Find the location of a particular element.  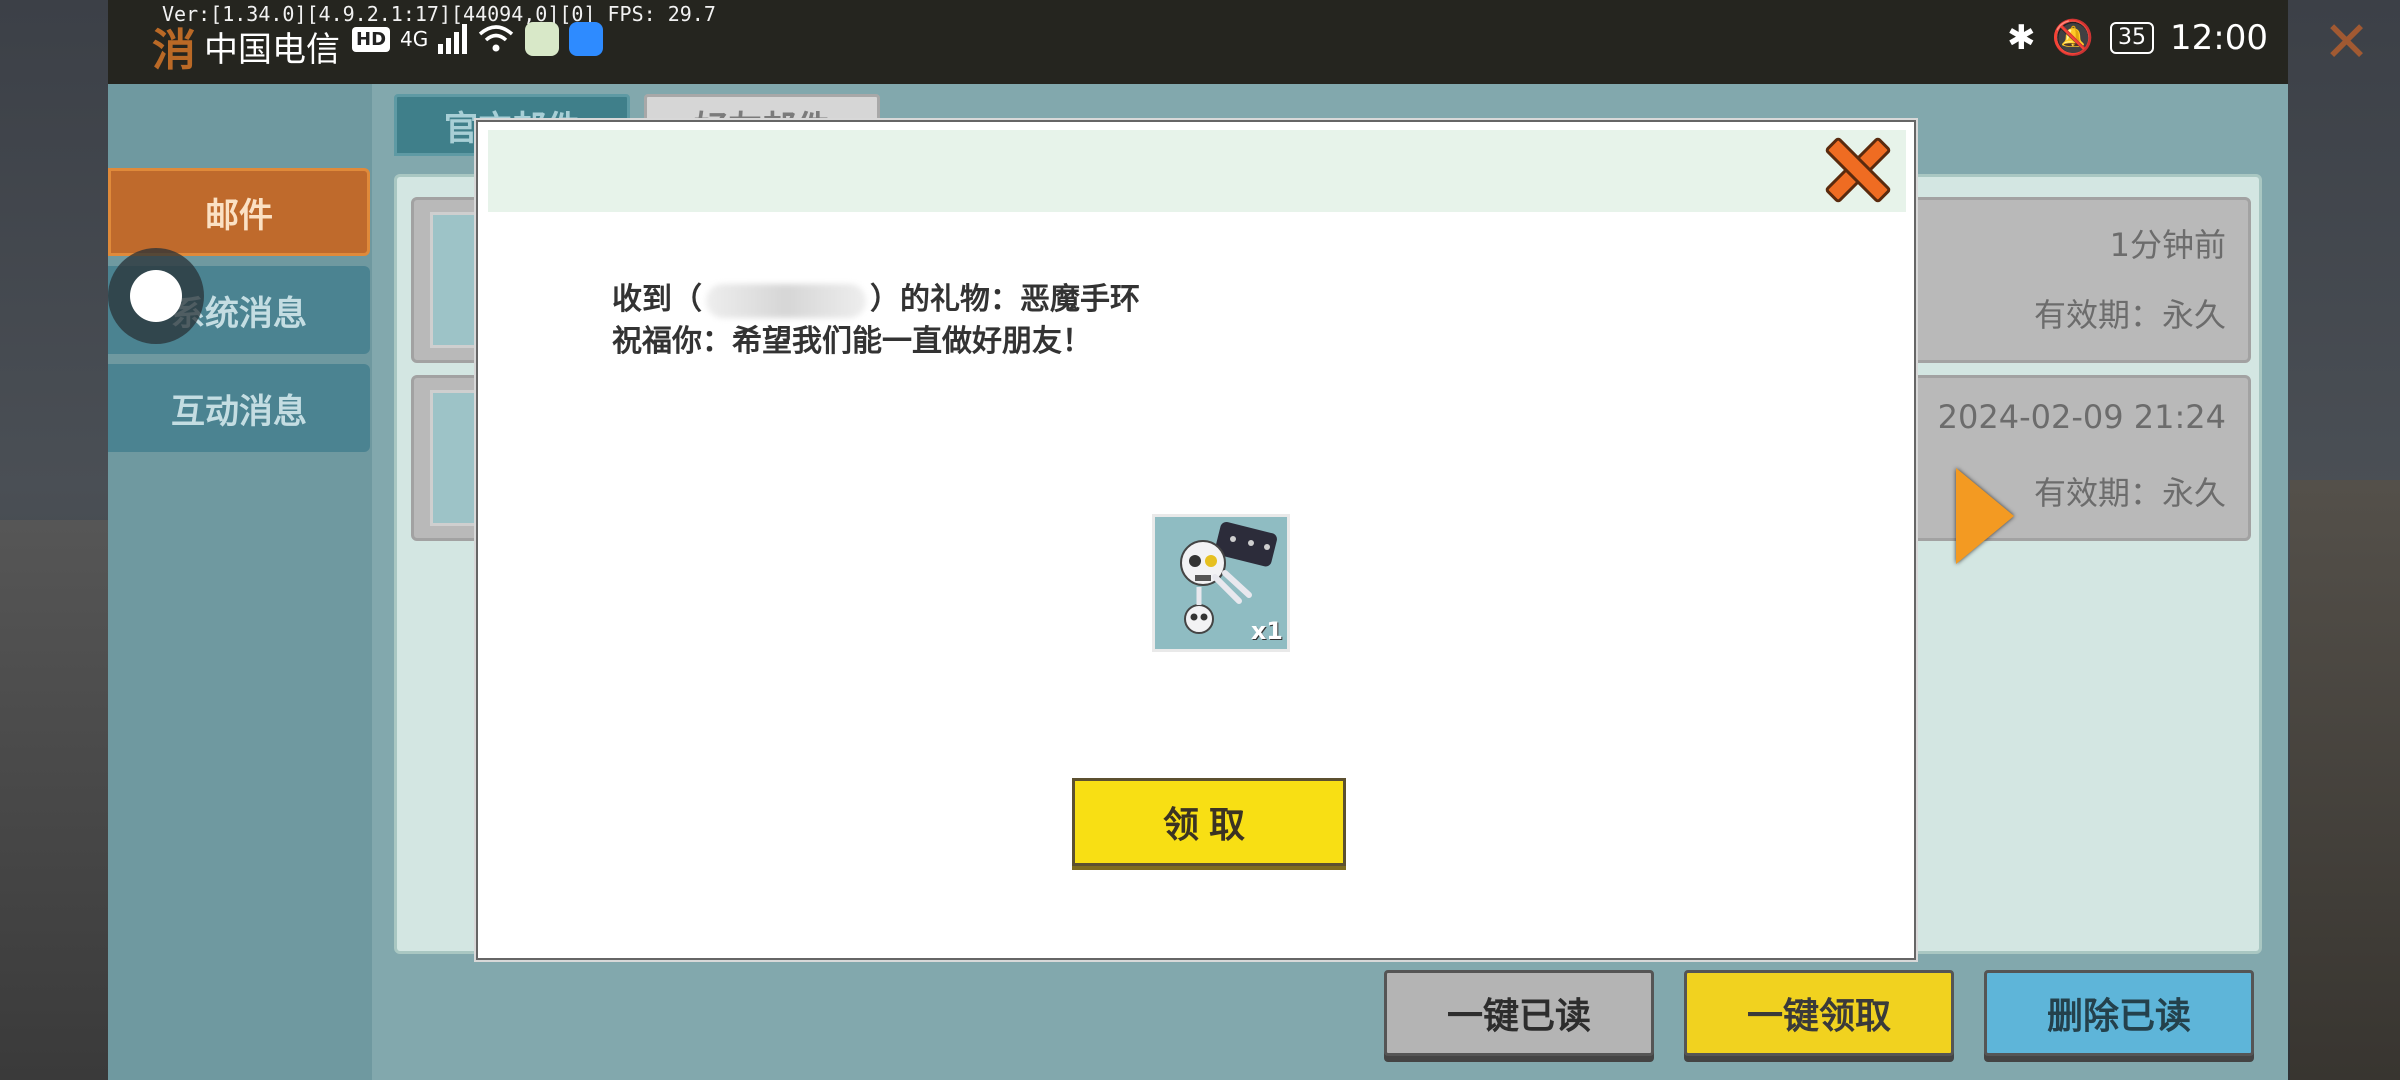

mark-all-read-button: 一键已读 is located at coordinates (1519, 1013).